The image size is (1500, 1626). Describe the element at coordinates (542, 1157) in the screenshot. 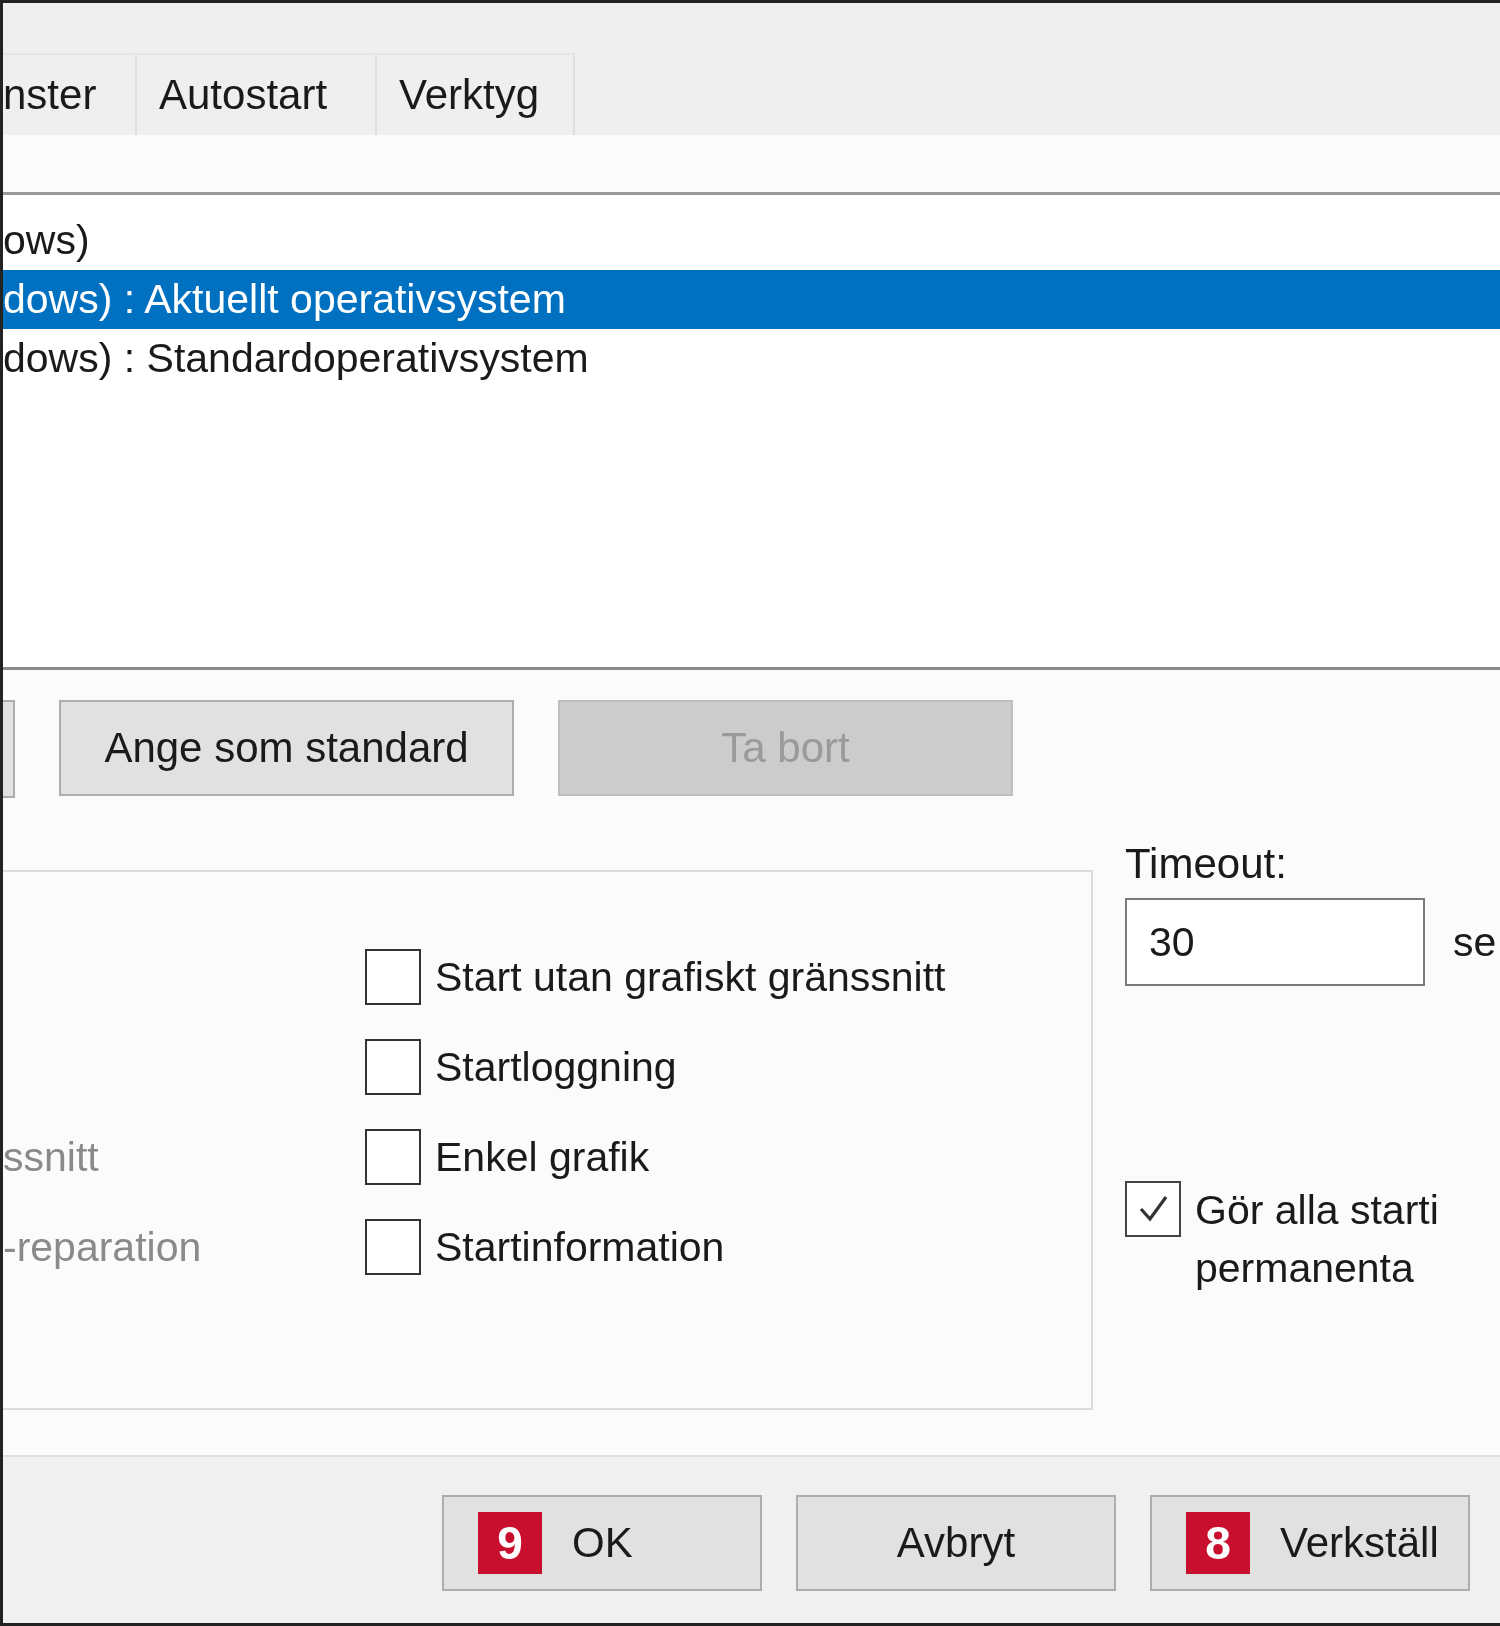

I see `checkbox-label: Enkel grafik` at that location.